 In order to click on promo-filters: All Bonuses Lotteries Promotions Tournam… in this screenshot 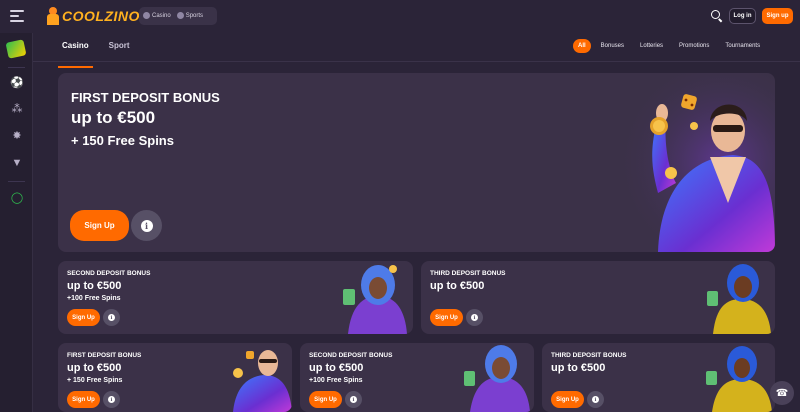, I will do `click(669, 46)`.